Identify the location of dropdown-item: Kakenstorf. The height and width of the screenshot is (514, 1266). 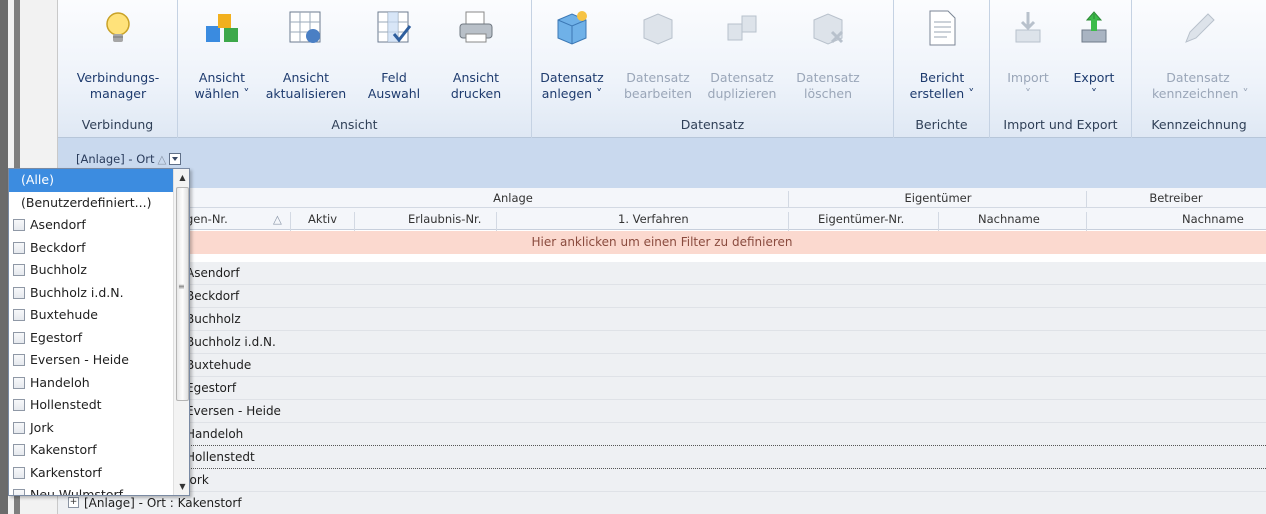
(91, 450).